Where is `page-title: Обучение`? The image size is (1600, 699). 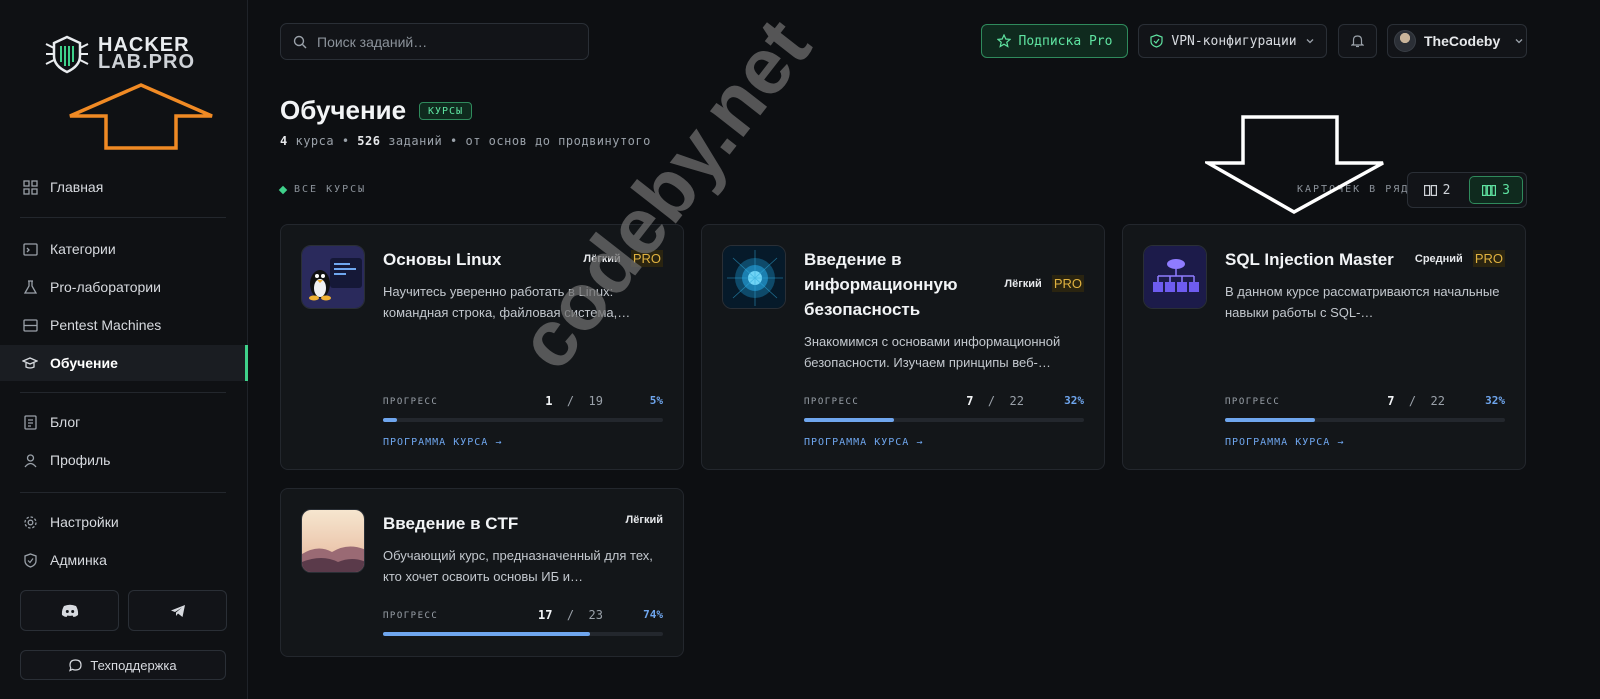 page-title: Обучение is located at coordinates (343, 110).